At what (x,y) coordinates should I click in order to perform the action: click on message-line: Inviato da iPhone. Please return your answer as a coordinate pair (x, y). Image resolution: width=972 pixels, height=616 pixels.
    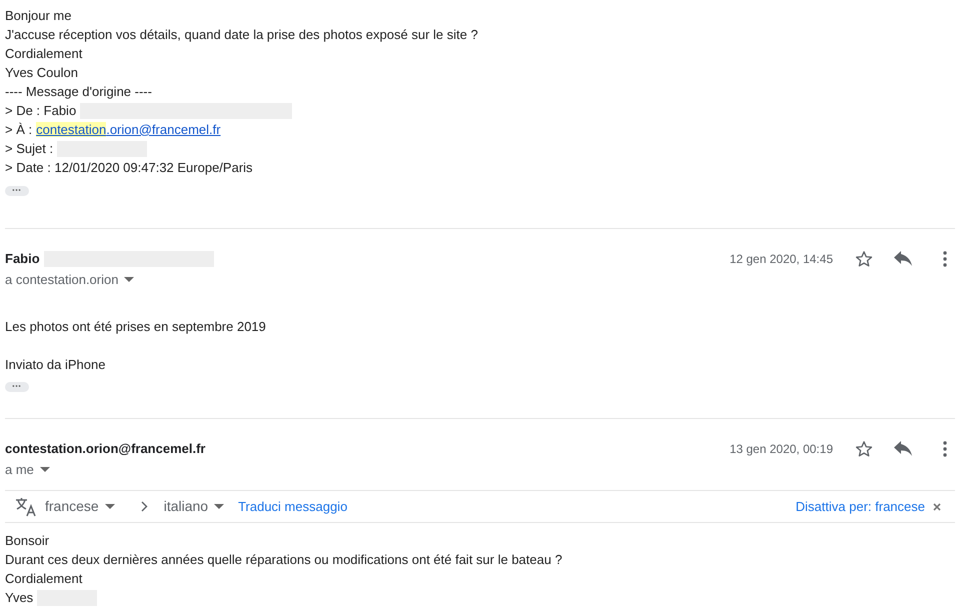
    Looking at the image, I should click on (55, 365).